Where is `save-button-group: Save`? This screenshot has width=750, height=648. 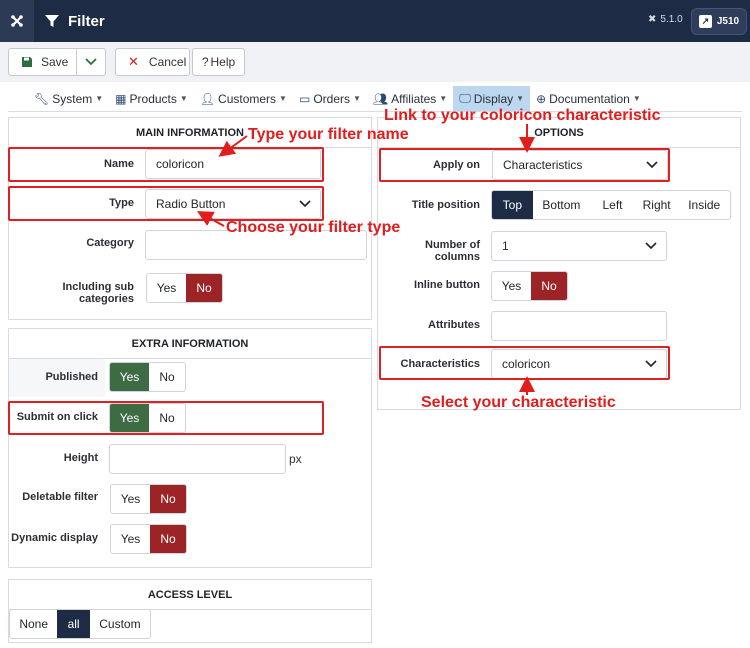 save-button-group: Save is located at coordinates (57, 62).